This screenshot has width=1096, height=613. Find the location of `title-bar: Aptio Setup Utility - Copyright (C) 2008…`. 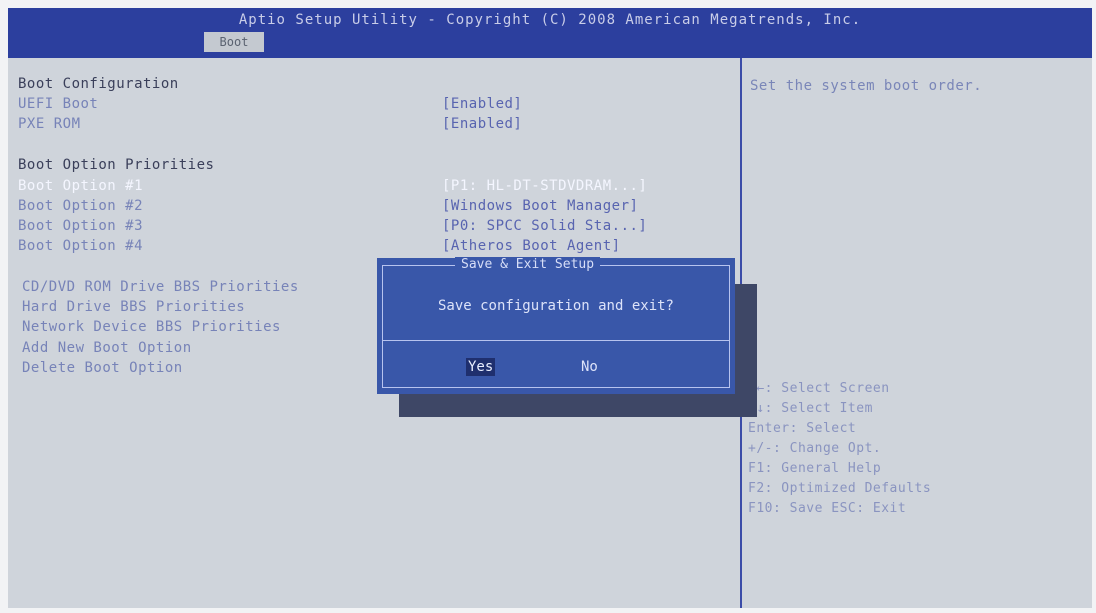

title-bar: Aptio Setup Utility - Copyright (C) 2008… is located at coordinates (550, 33).